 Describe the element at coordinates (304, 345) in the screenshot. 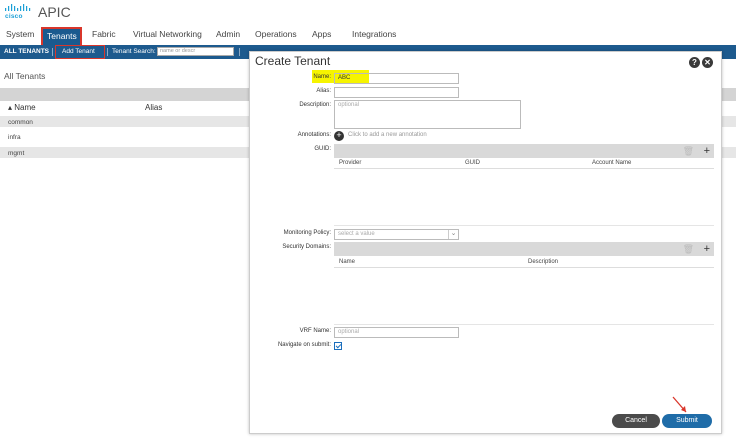

I see `navigate-on-submit-label: Navigate on submit:` at that location.